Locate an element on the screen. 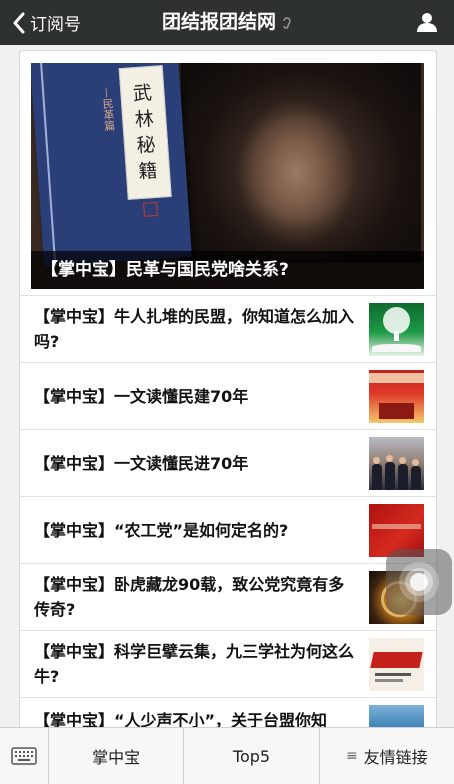 The height and width of the screenshot is (784, 454). menu-tab-label: Top5 is located at coordinates (251, 756).